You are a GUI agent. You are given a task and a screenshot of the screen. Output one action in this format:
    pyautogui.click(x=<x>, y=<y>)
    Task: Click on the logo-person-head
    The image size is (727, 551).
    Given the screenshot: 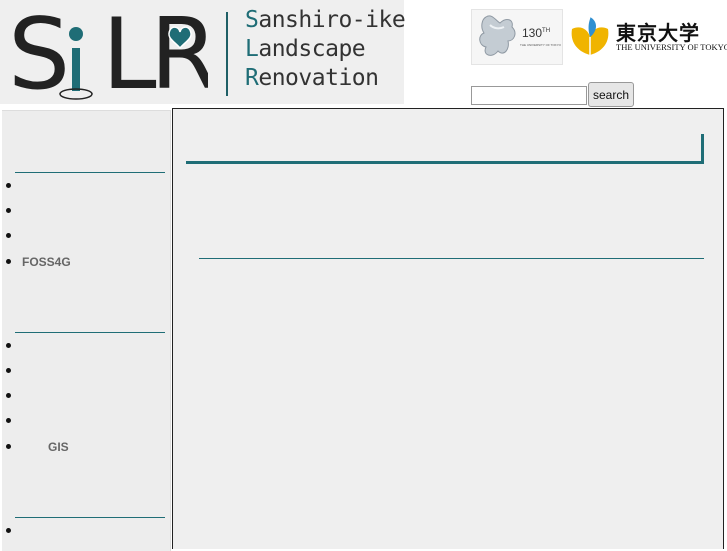 What is the action you would take?
    pyautogui.click(x=76, y=34)
    